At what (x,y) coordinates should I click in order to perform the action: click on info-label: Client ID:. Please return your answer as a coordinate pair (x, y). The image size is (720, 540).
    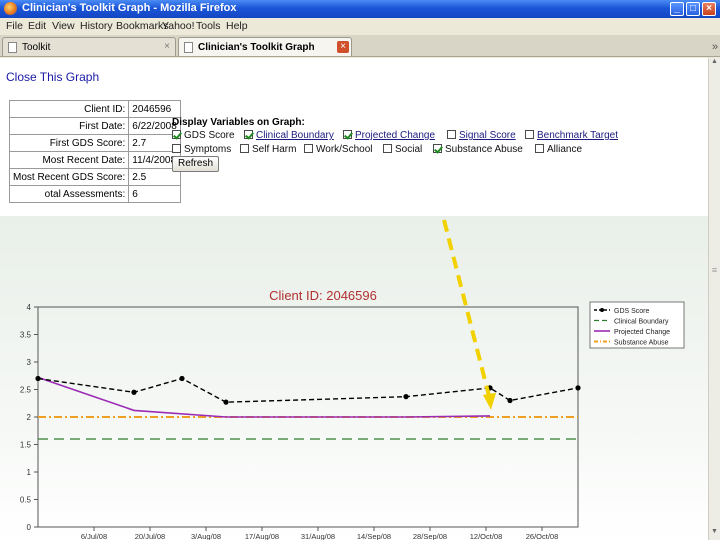
    Looking at the image, I should click on (69, 109).